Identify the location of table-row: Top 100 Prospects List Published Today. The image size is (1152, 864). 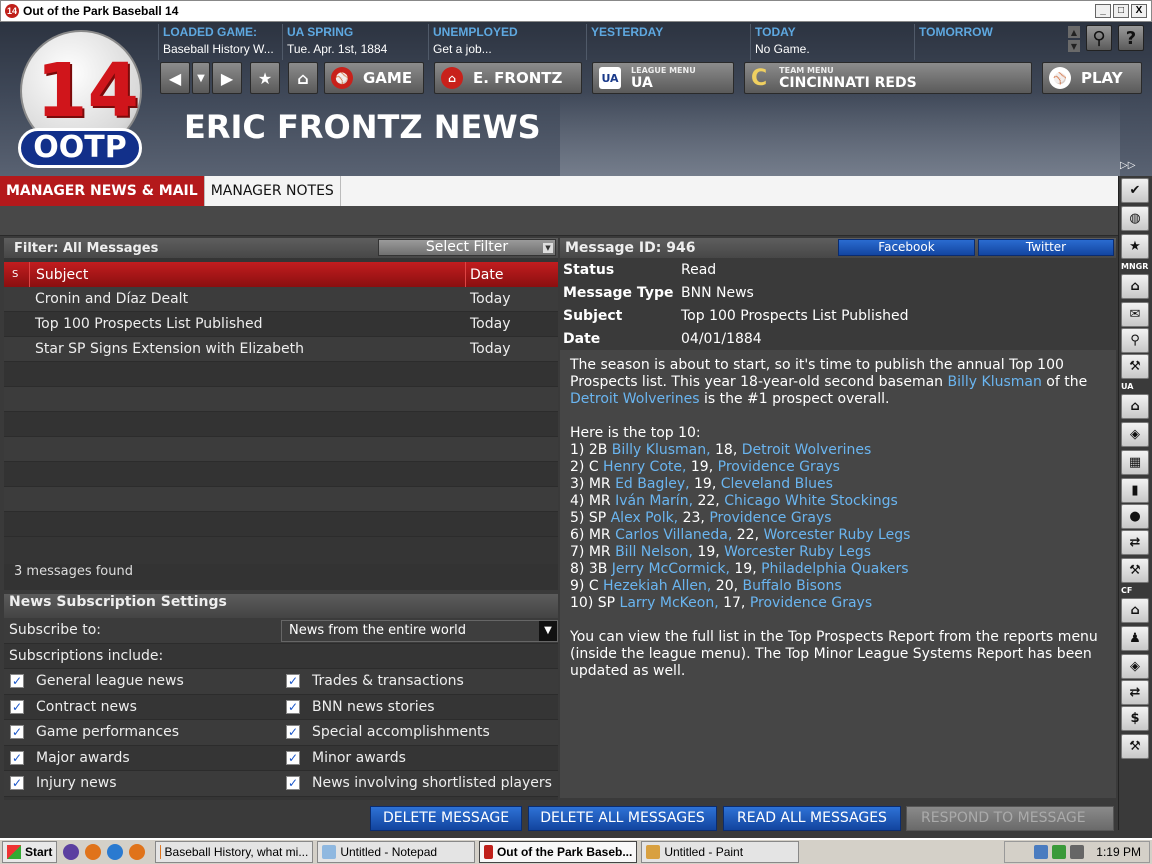
(281, 324).